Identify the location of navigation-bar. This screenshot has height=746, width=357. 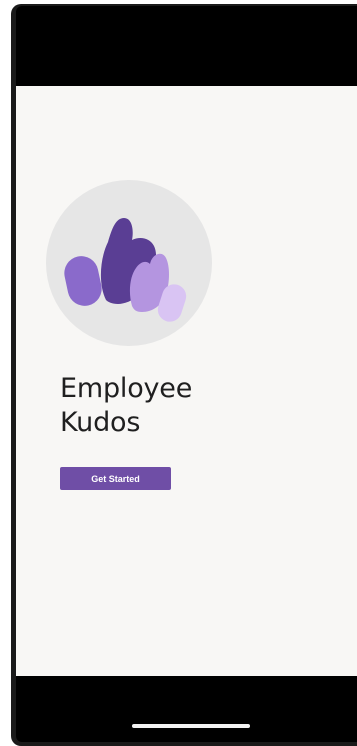
(186, 709).